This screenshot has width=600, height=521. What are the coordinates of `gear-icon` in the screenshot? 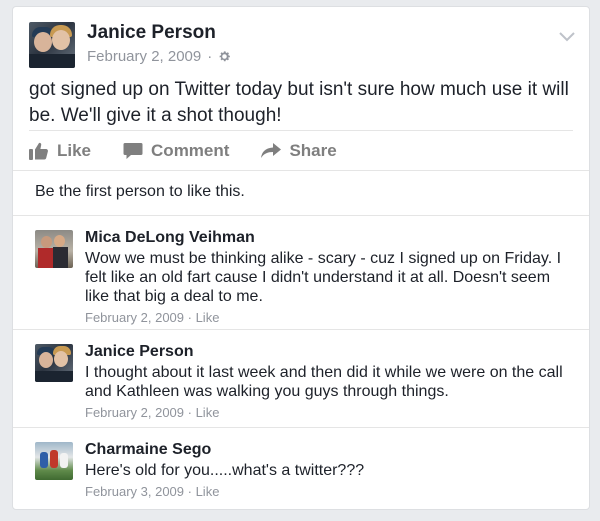 It's located at (224, 56).